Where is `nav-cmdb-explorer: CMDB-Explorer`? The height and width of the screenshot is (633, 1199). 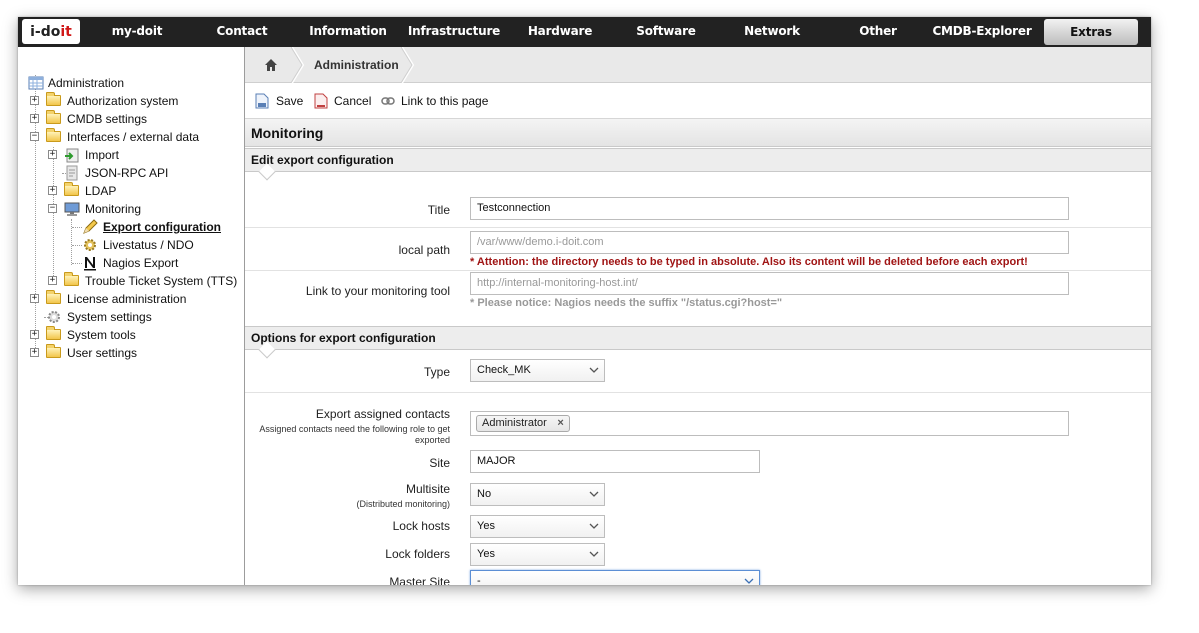
nav-cmdb-explorer: CMDB-Explorer is located at coordinates (982, 32).